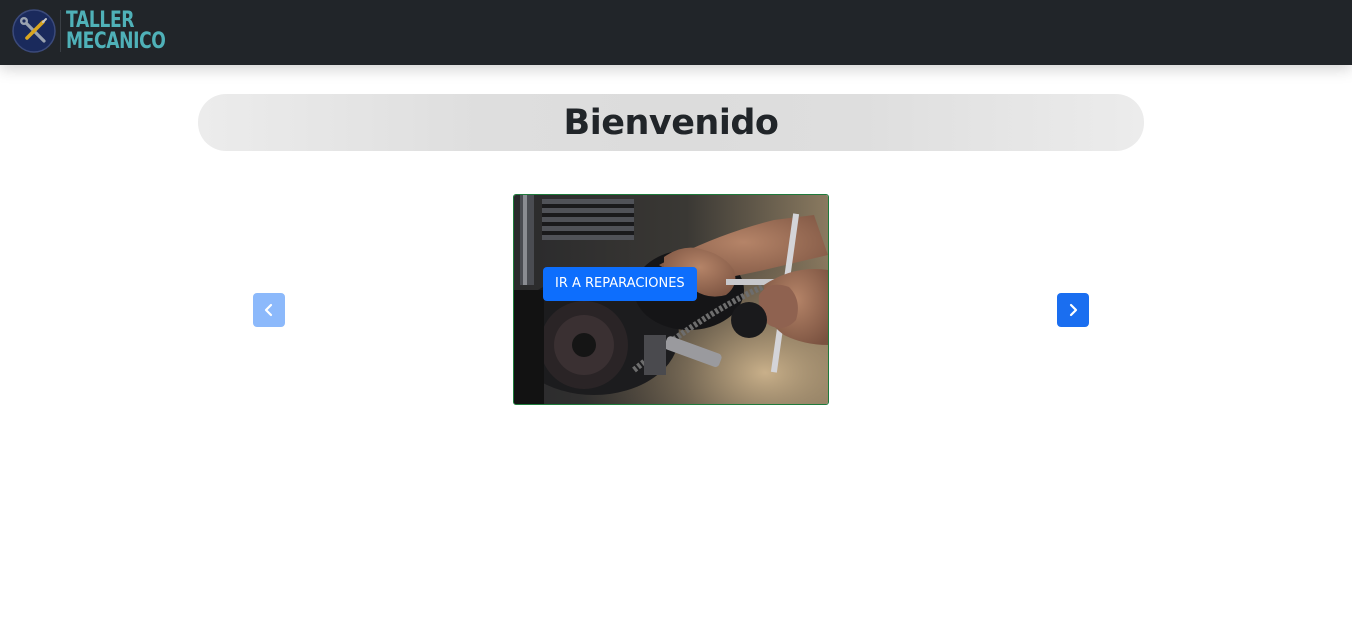 This screenshot has width=1352, height=620. Describe the element at coordinates (100, 20) in the screenshot. I see `brand-line-1: TALLER` at that location.